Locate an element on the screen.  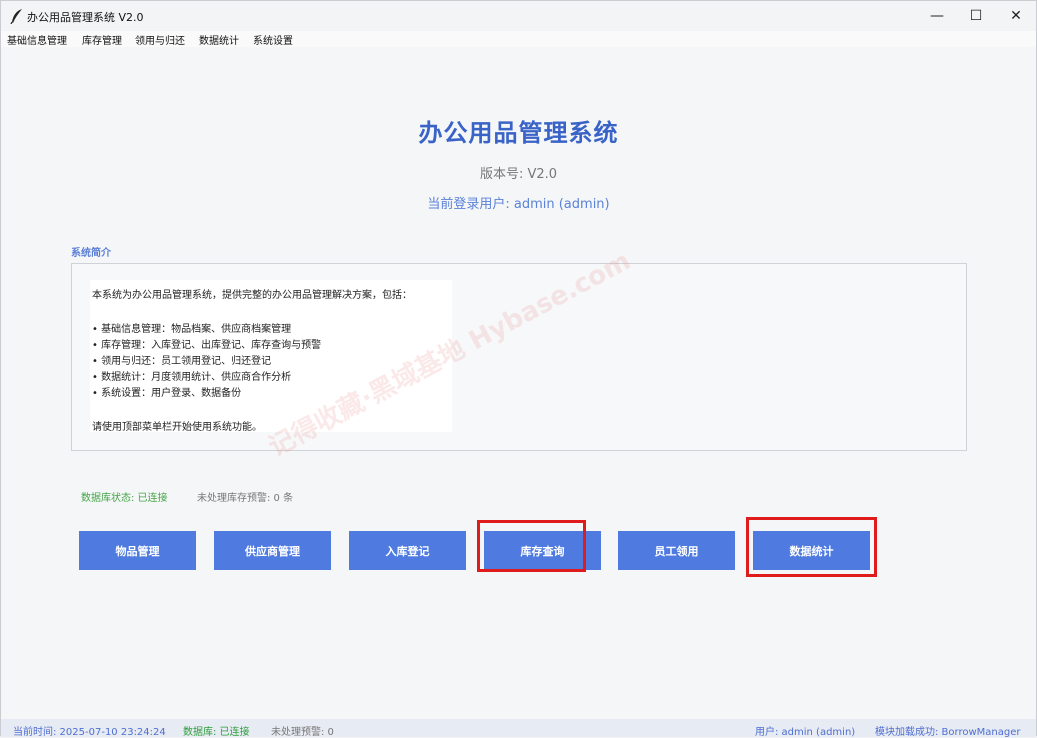
menu-basic-info: 基础信息管理 is located at coordinates (37, 39).